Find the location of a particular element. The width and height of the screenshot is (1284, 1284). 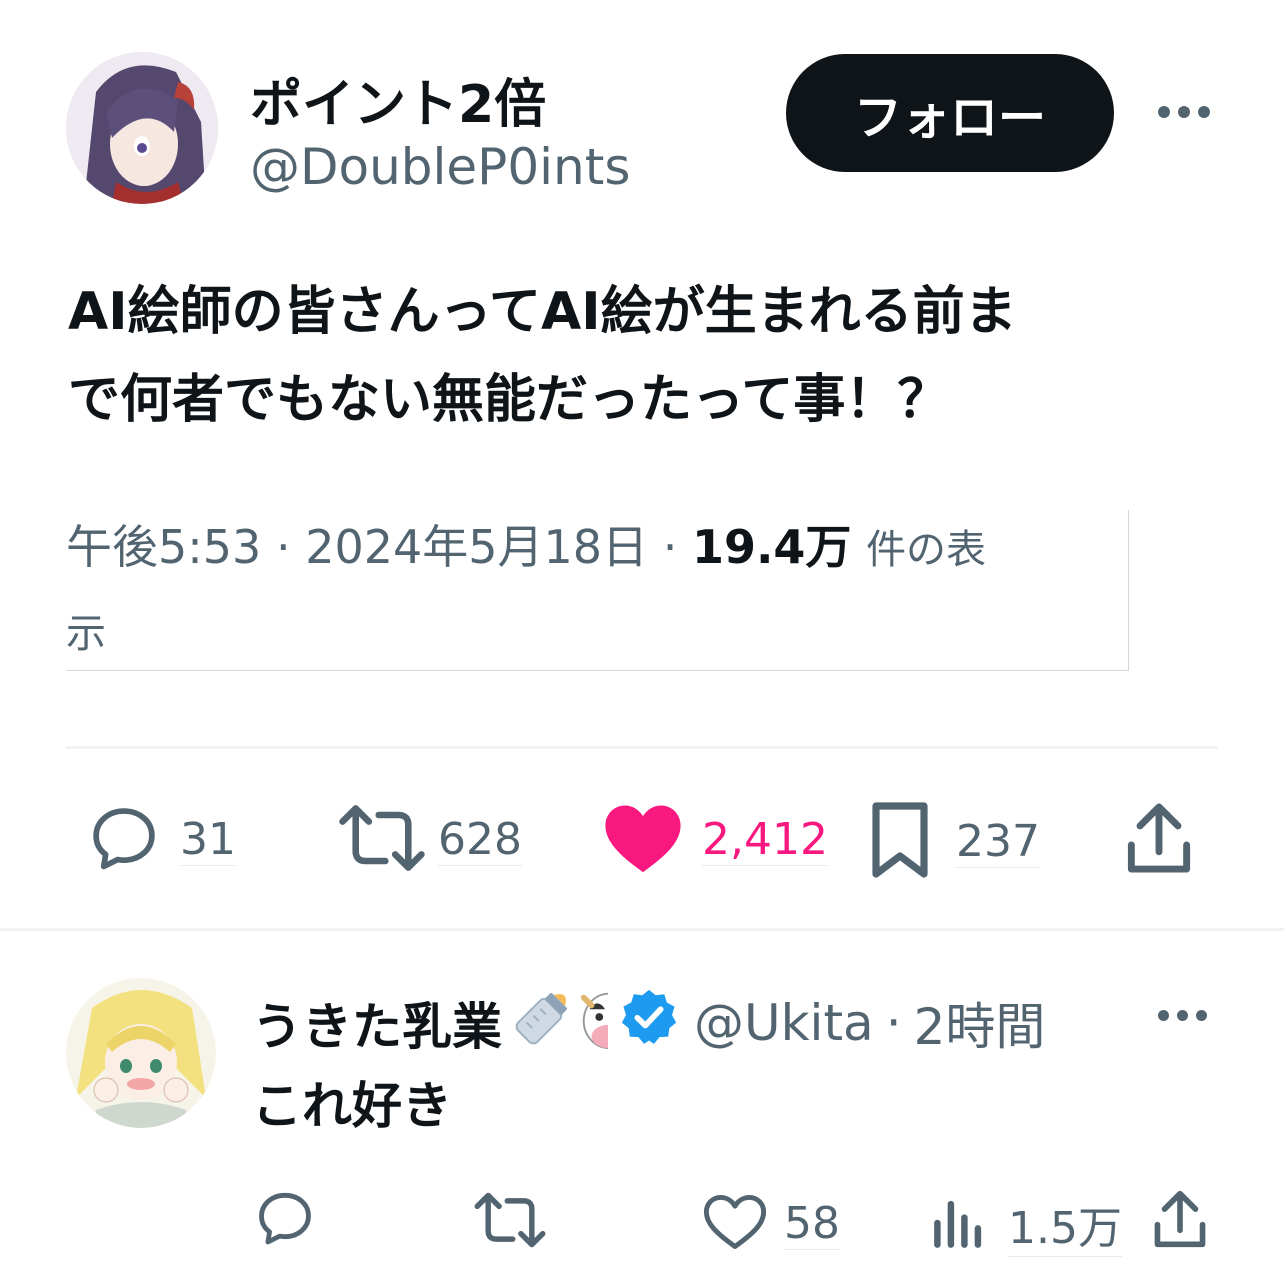

bookmark-count: 237 is located at coordinates (998, 842).